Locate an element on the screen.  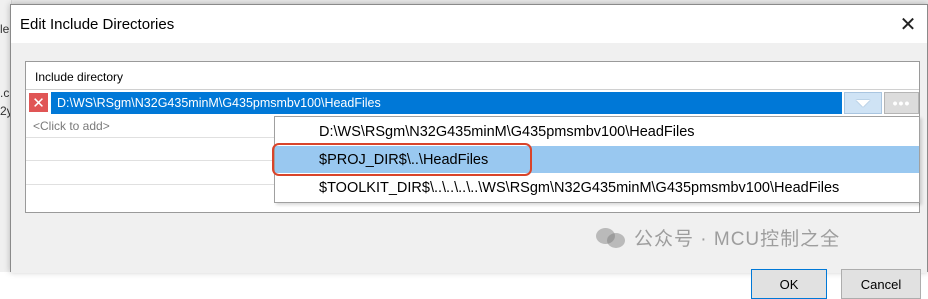
click-to-add-placeholder: <Click to add> is located at coordinates (71, 126).